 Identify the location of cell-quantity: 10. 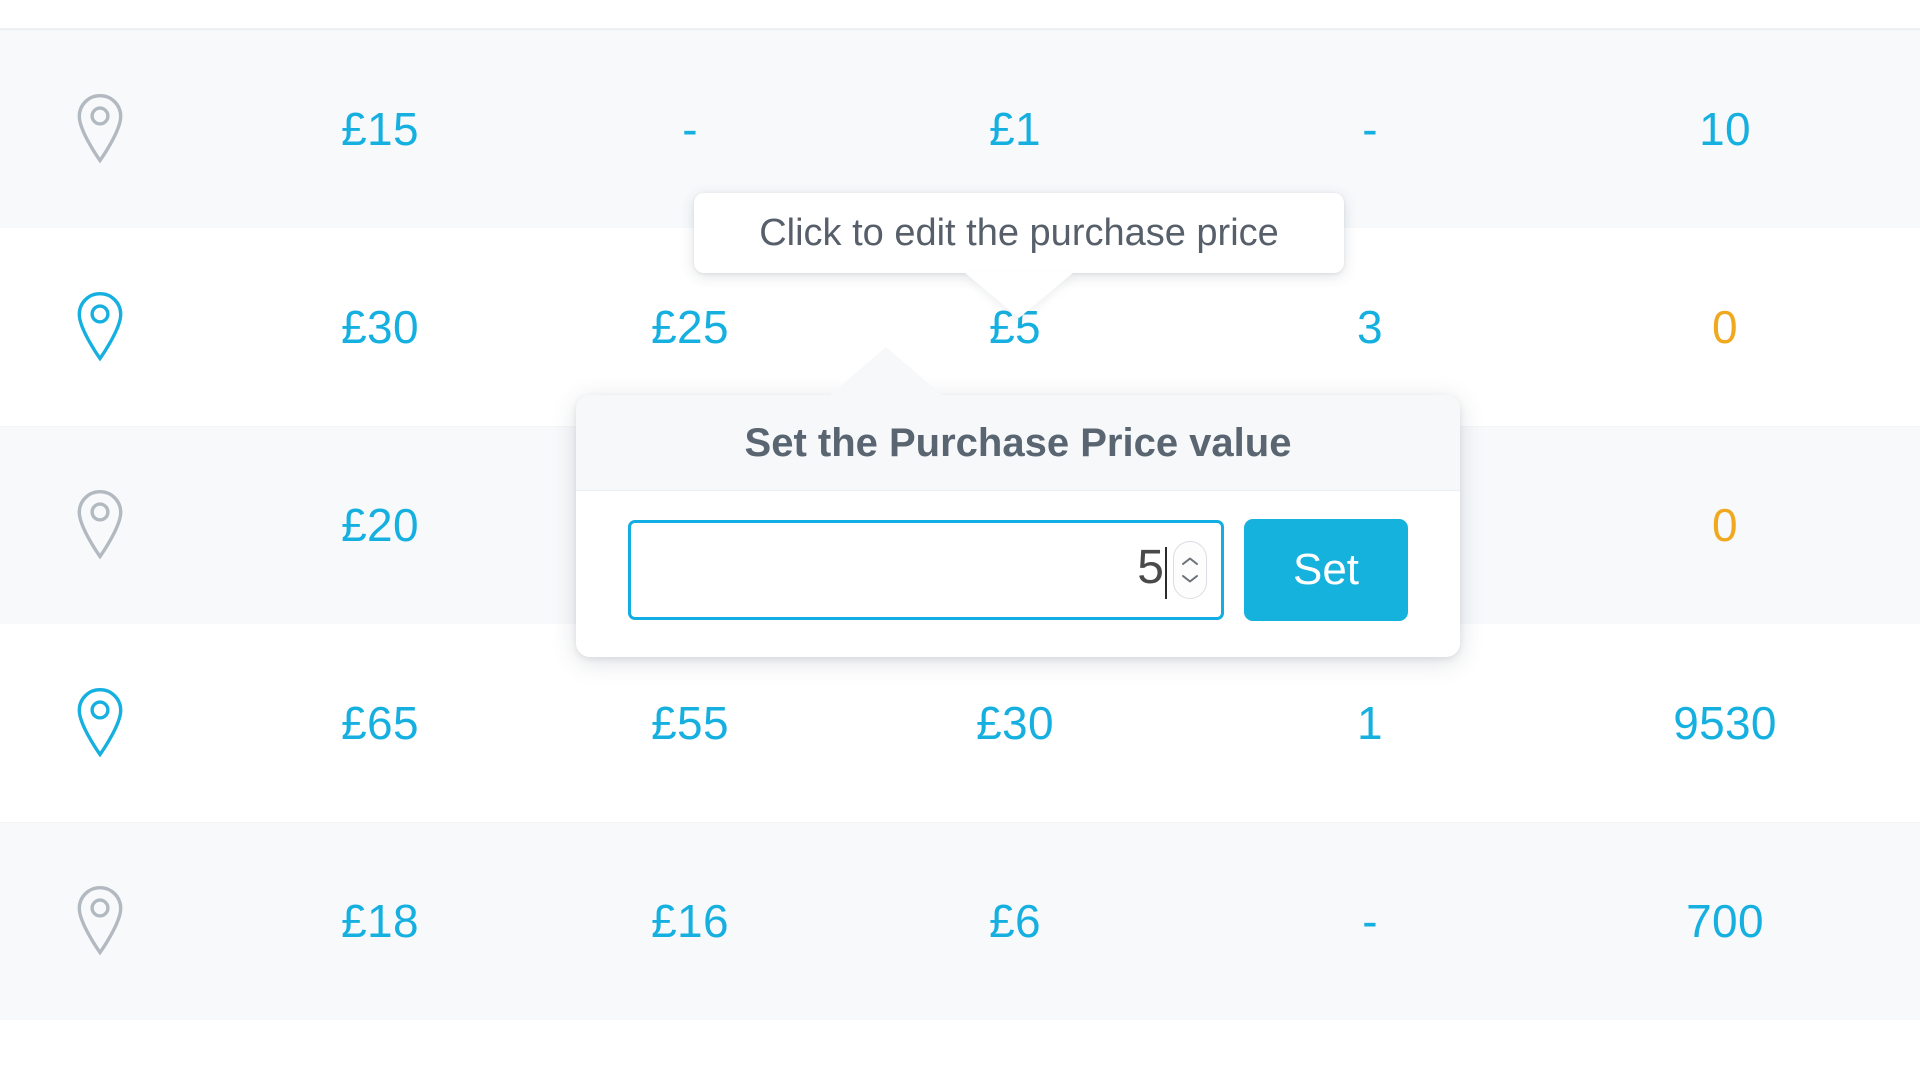
(1725, 129).